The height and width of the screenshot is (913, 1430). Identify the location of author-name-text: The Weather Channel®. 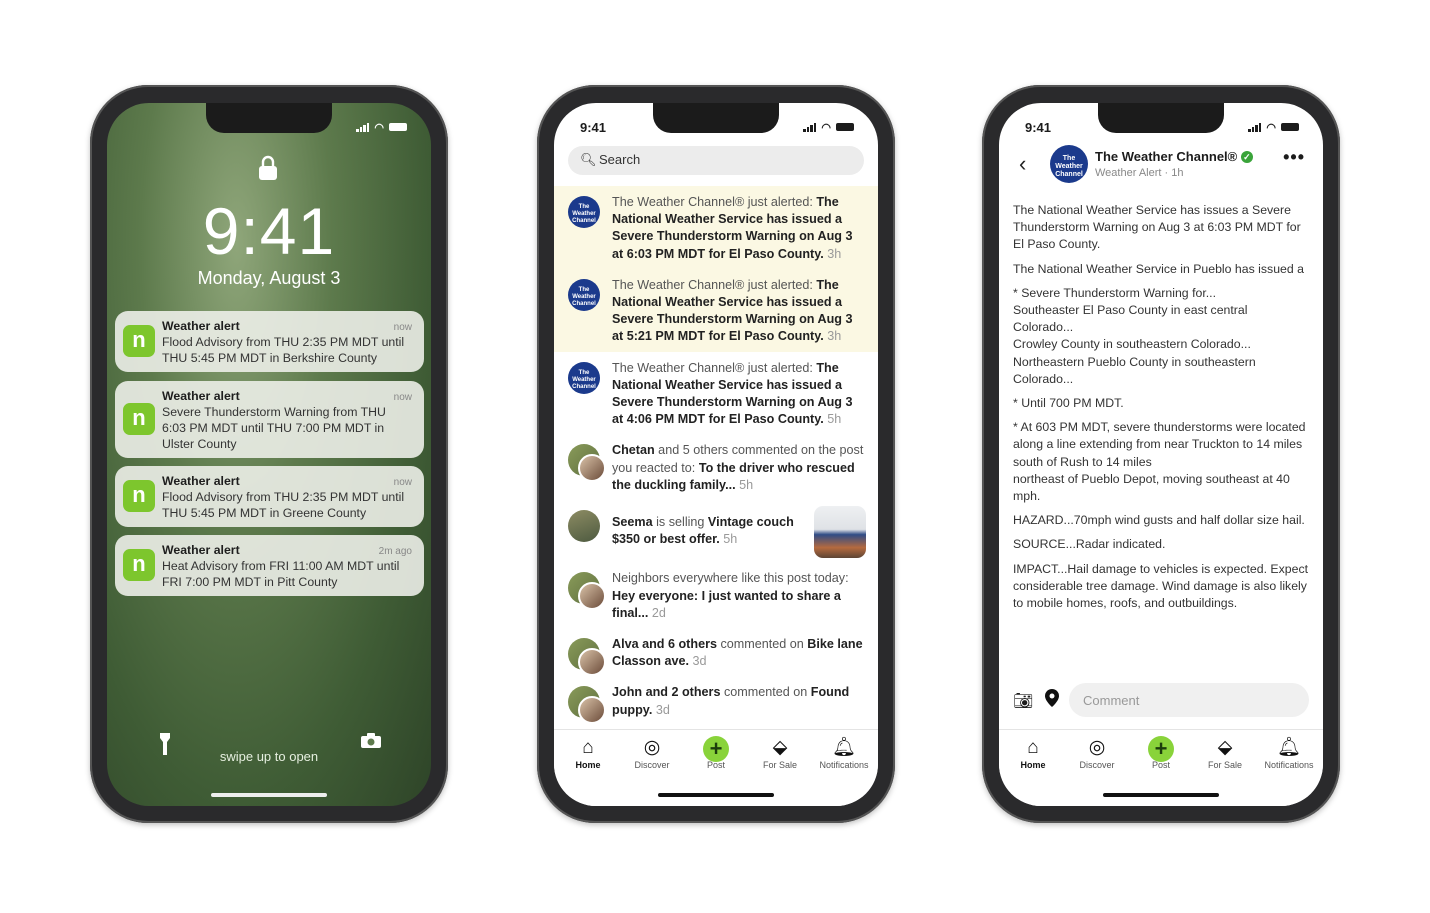
(1166, 156).